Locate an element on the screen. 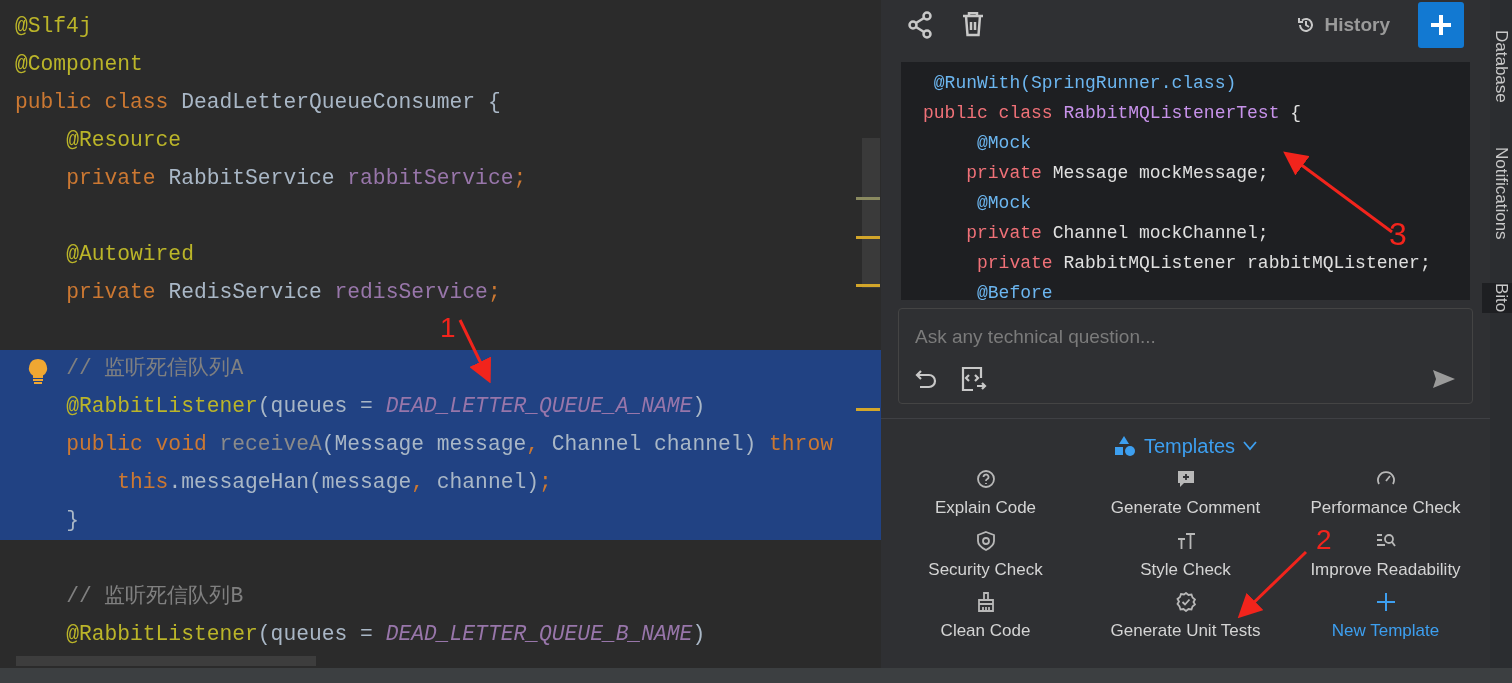 Image resolution: width=1512 pixels, height=683 pixels. code-token: Message mockMessage; is located at coordinates (1160, 173).